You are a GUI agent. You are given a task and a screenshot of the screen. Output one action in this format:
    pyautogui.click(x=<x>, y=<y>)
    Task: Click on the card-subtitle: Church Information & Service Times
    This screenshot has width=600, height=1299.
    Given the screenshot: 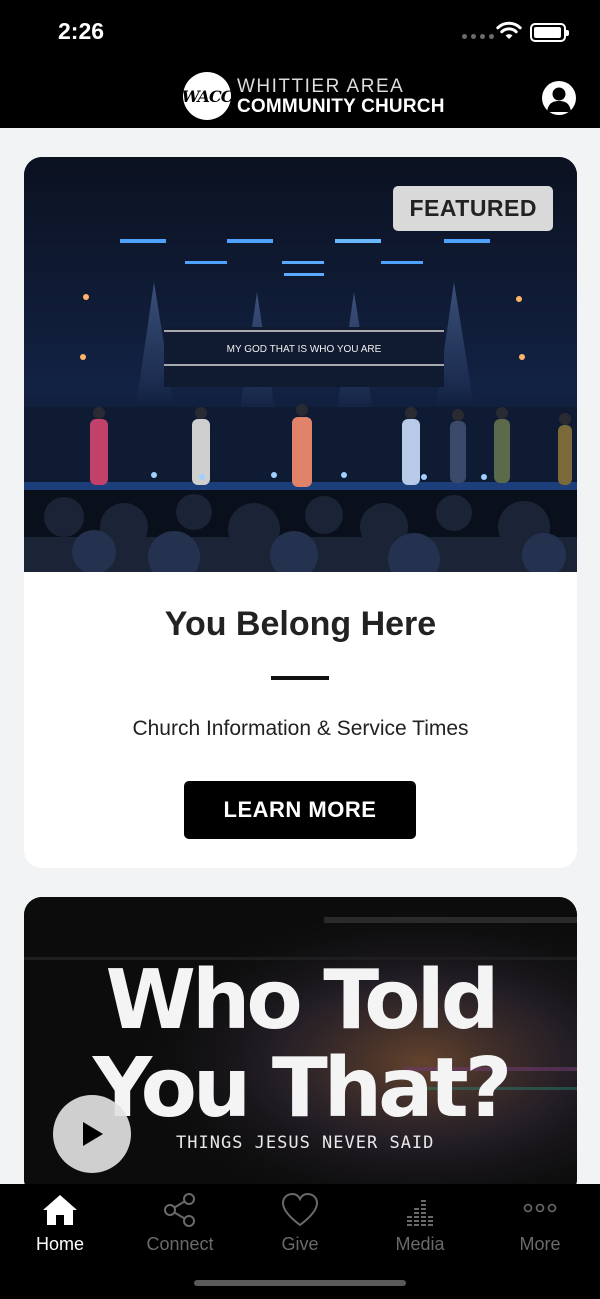 What is the action you would take?
    pyautogui.click(x=300, y=728)
    